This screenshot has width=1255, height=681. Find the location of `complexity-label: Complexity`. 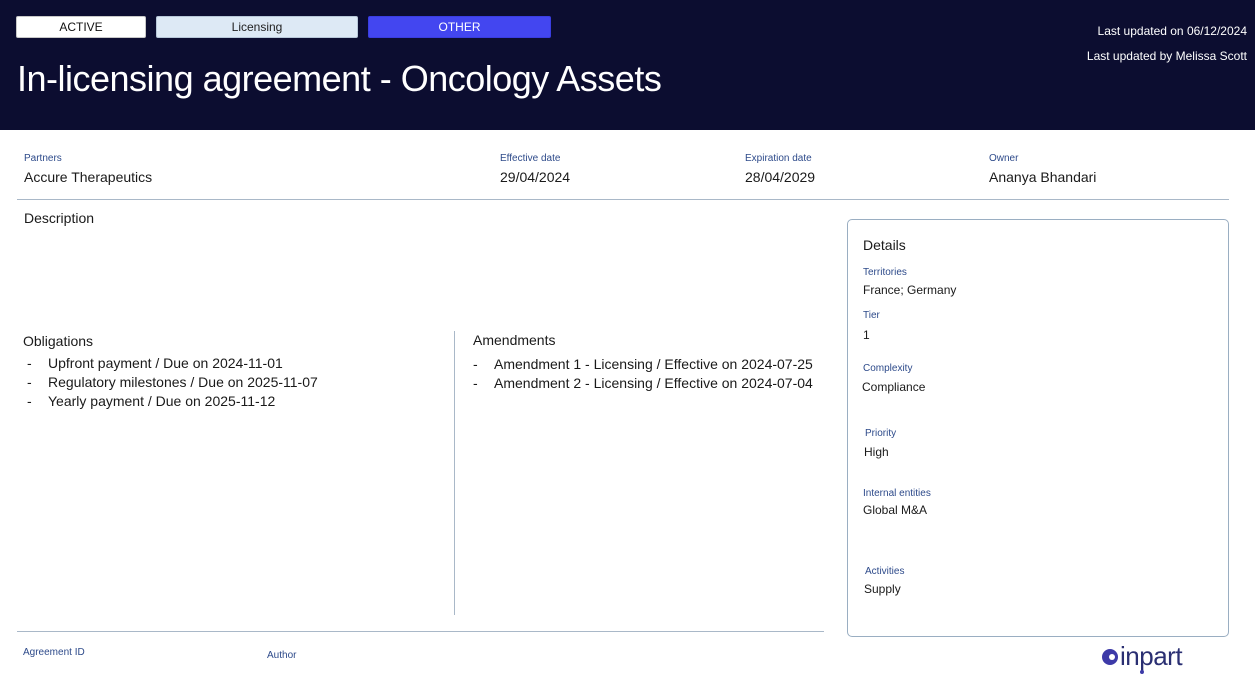

complexity-label: Complexity is located at coordinates (888, 368).